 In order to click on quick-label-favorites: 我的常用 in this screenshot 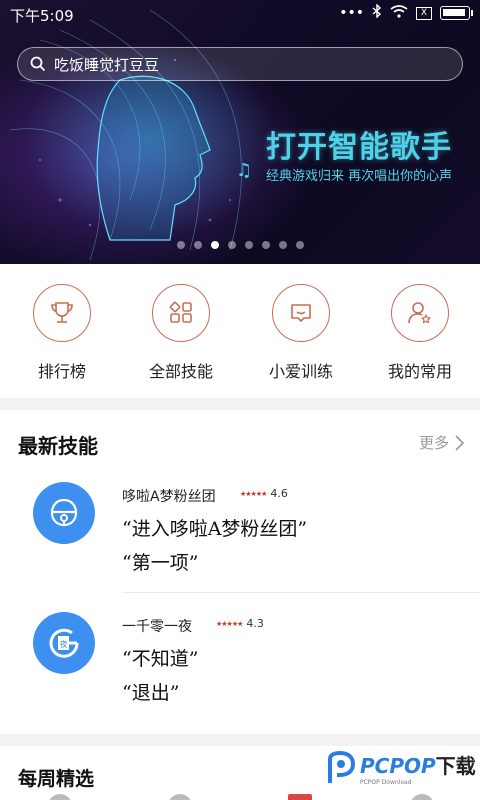, I will do `click(419, 371)`.